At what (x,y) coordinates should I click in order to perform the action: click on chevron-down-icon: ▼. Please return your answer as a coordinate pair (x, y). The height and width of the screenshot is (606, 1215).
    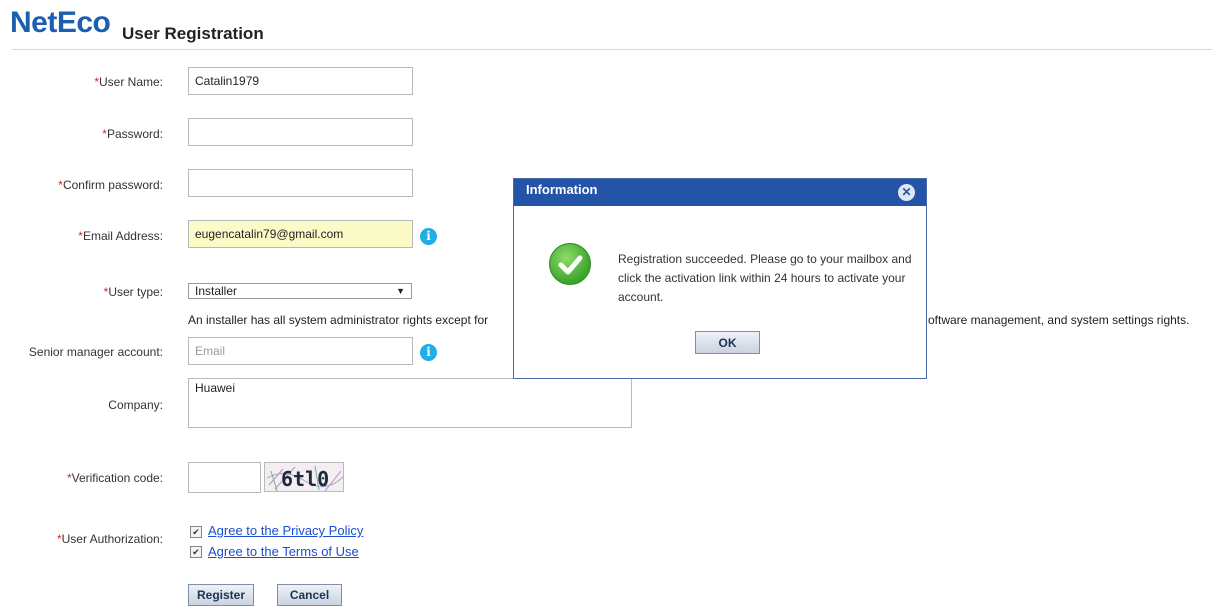
    Looking at the image, I should click on (400, 291).